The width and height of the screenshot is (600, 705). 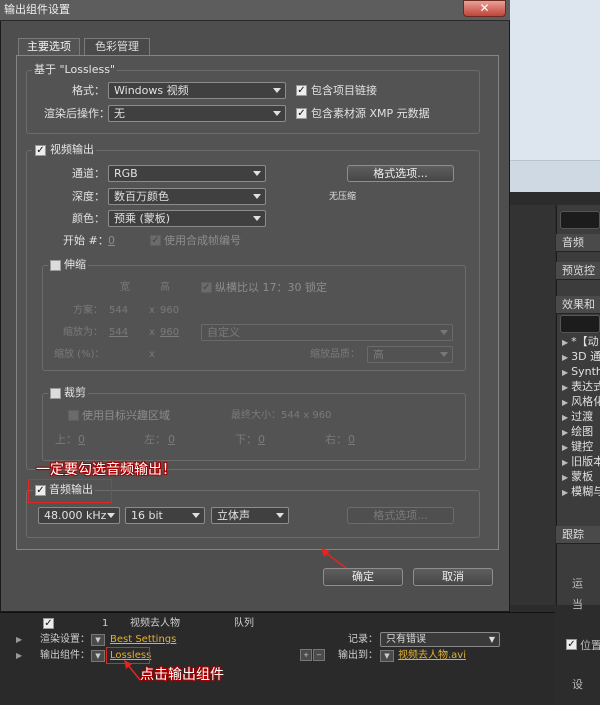 What do you see at coordinates (578, 271) in the screenshot?
I see `preview-panel-tab: 预览控` at bounding box center [578, 271].